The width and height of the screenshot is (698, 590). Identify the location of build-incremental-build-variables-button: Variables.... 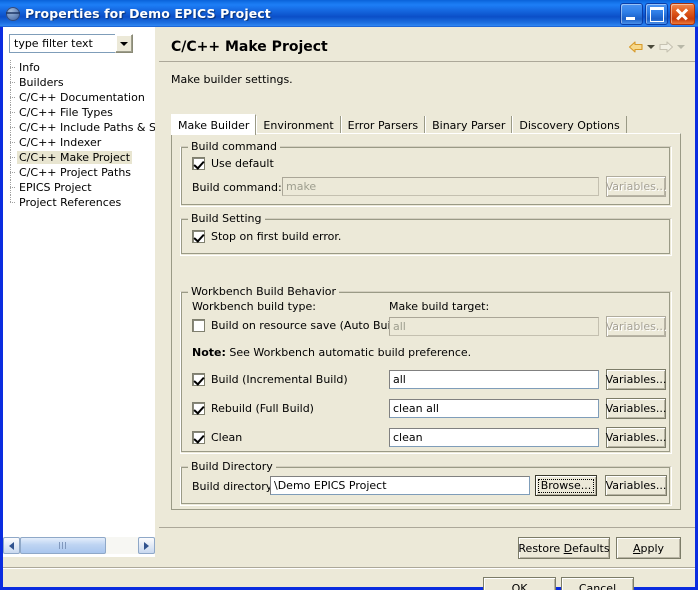
(636, 379).